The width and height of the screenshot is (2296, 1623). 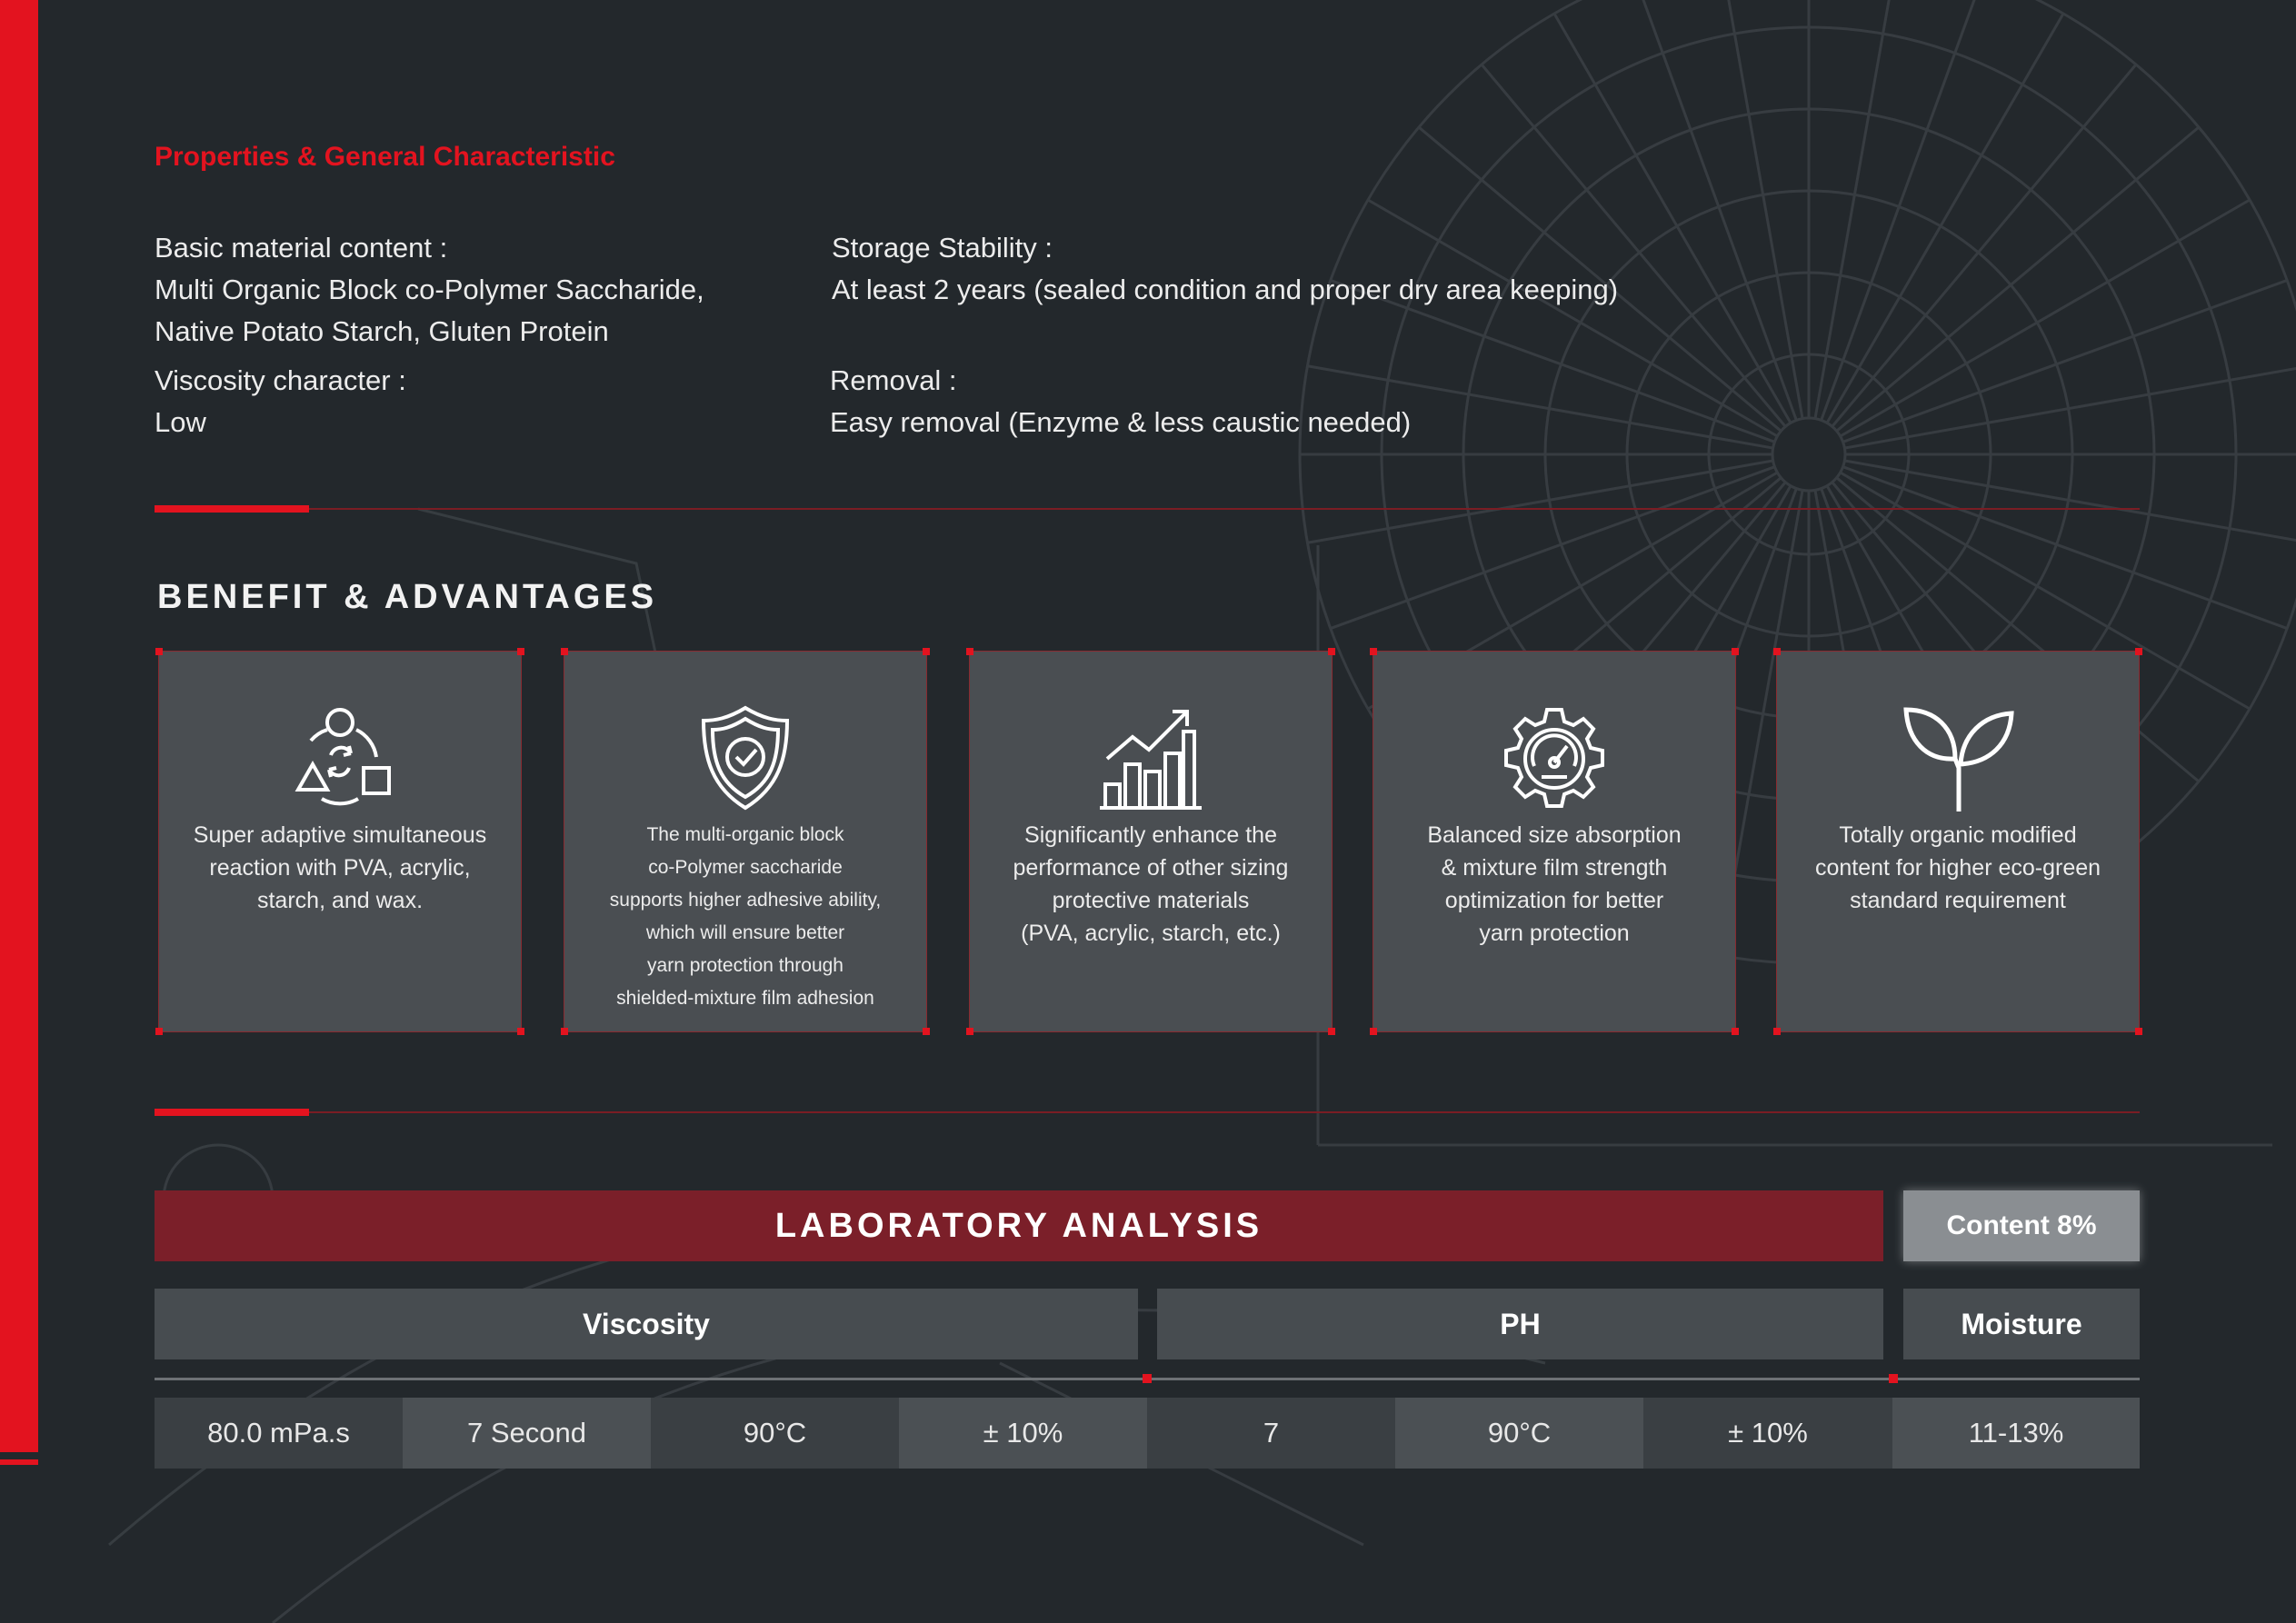 What do you see at coordinates (646, 1324) in the screenshot?
I see `viscosity-header: Viscosity` at bounding box center [646, 1324].